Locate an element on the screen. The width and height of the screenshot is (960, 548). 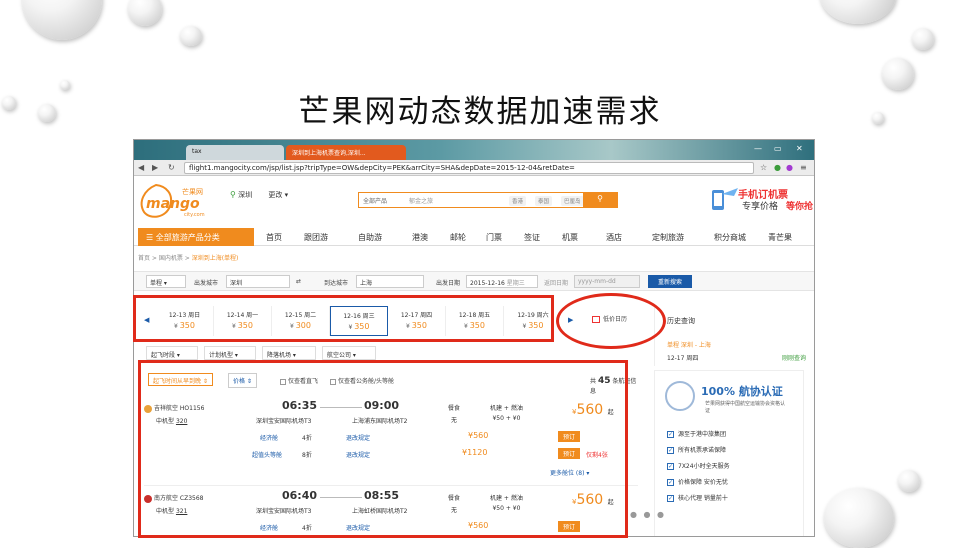
re-search-button: 重新搜索 is located at coordinates (670, 281).